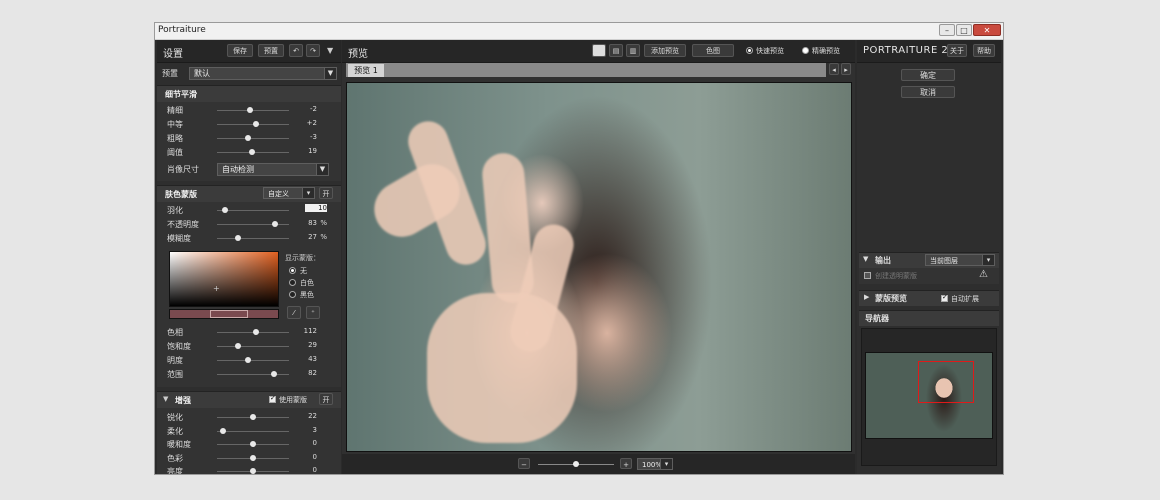  What do you see at coordinates (240, 50) in the screenshot?
I see `save-button: 保存` at bounding box center [240, 50].